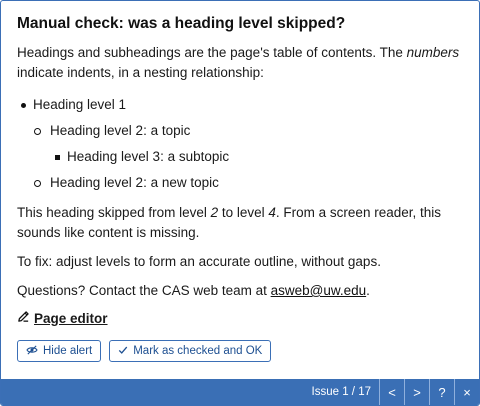 The height and width of the screenshot is (406, 480). What do you see at coordinates (441, 392) in the screenshot?
I see `help-button: ?` at bounding box center [441, 392].